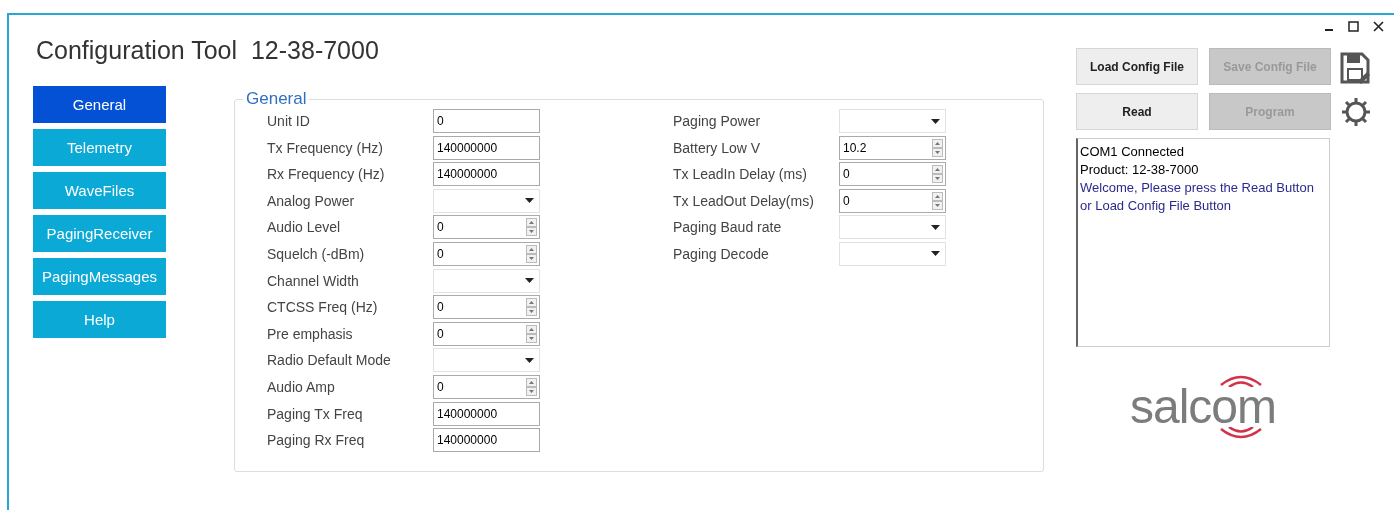 This screenshot has width=1394, height=510. Describe the element at coordinates (326, 174) in the screenshot. I see `field-label: Rx Frequency (Hz)` at that location.